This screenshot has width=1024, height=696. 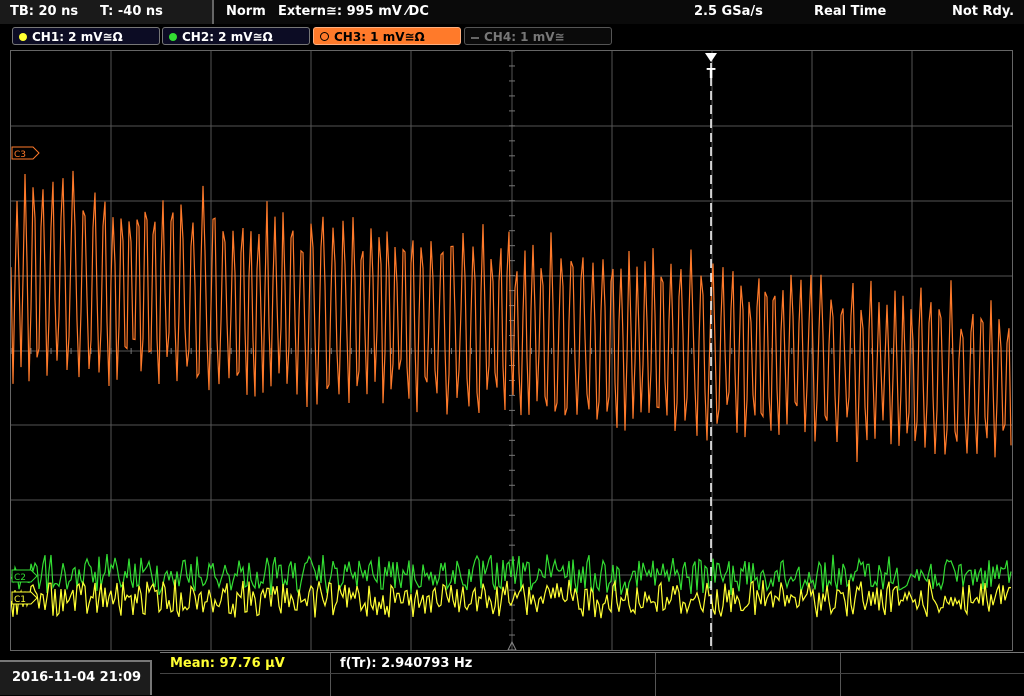 I want to click on acquisition-mode: Real Time, so click(x=850, y=12).